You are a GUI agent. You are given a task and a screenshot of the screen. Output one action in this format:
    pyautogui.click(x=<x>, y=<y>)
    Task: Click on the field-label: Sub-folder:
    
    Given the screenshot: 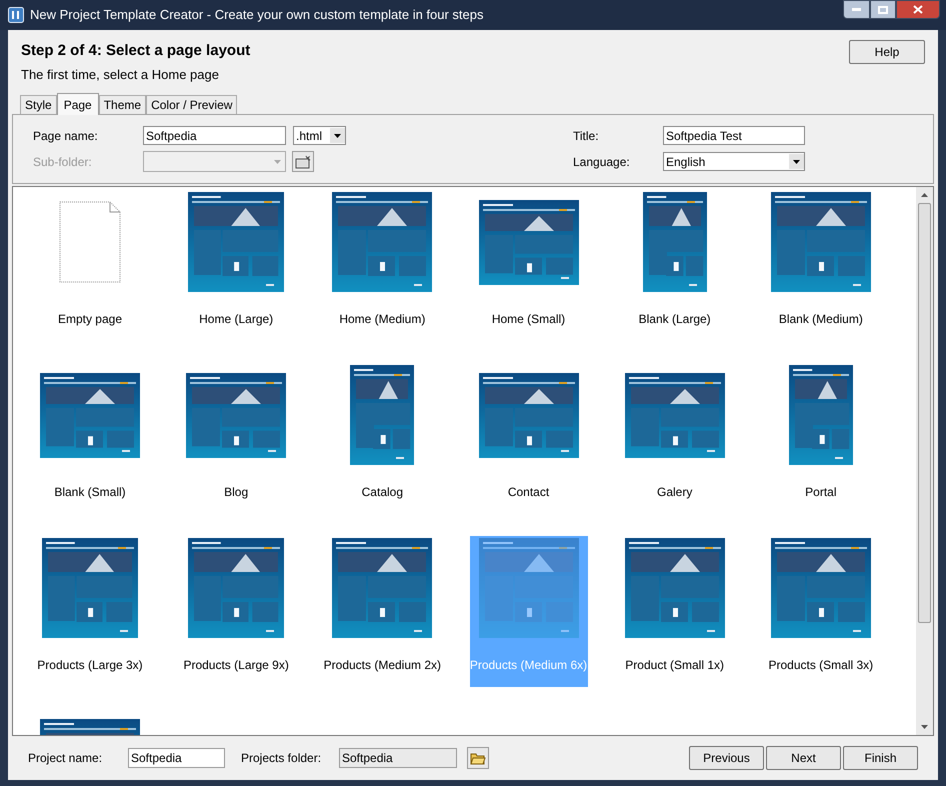 What is the action you would take?
    pyautogui.click(x=63, y=162)
    